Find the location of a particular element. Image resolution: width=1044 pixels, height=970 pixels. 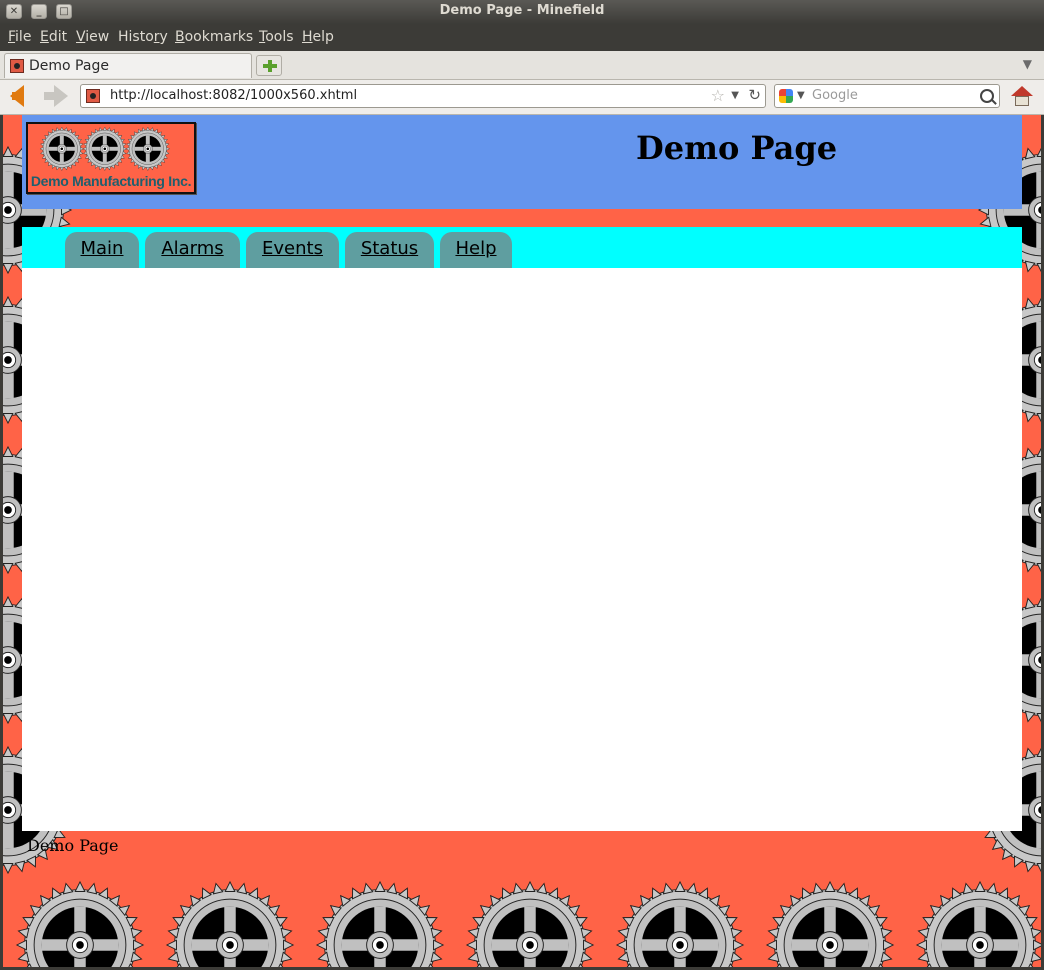

new-tab-button is located at coordinates (269, 65).